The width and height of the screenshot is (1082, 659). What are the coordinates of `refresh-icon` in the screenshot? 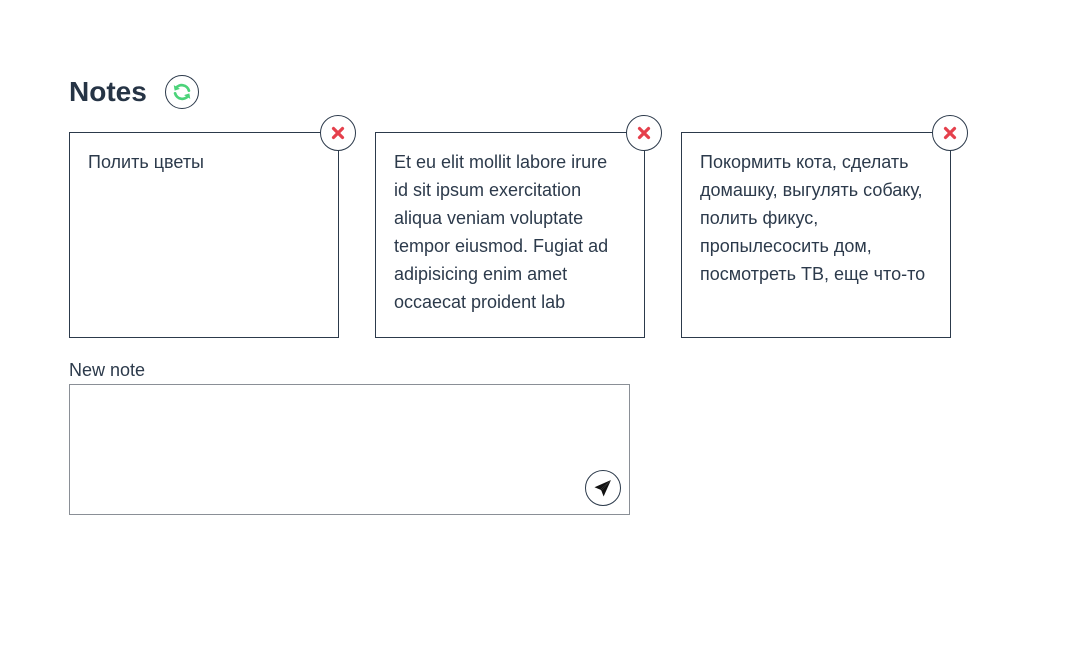 It's located at (182, 92).